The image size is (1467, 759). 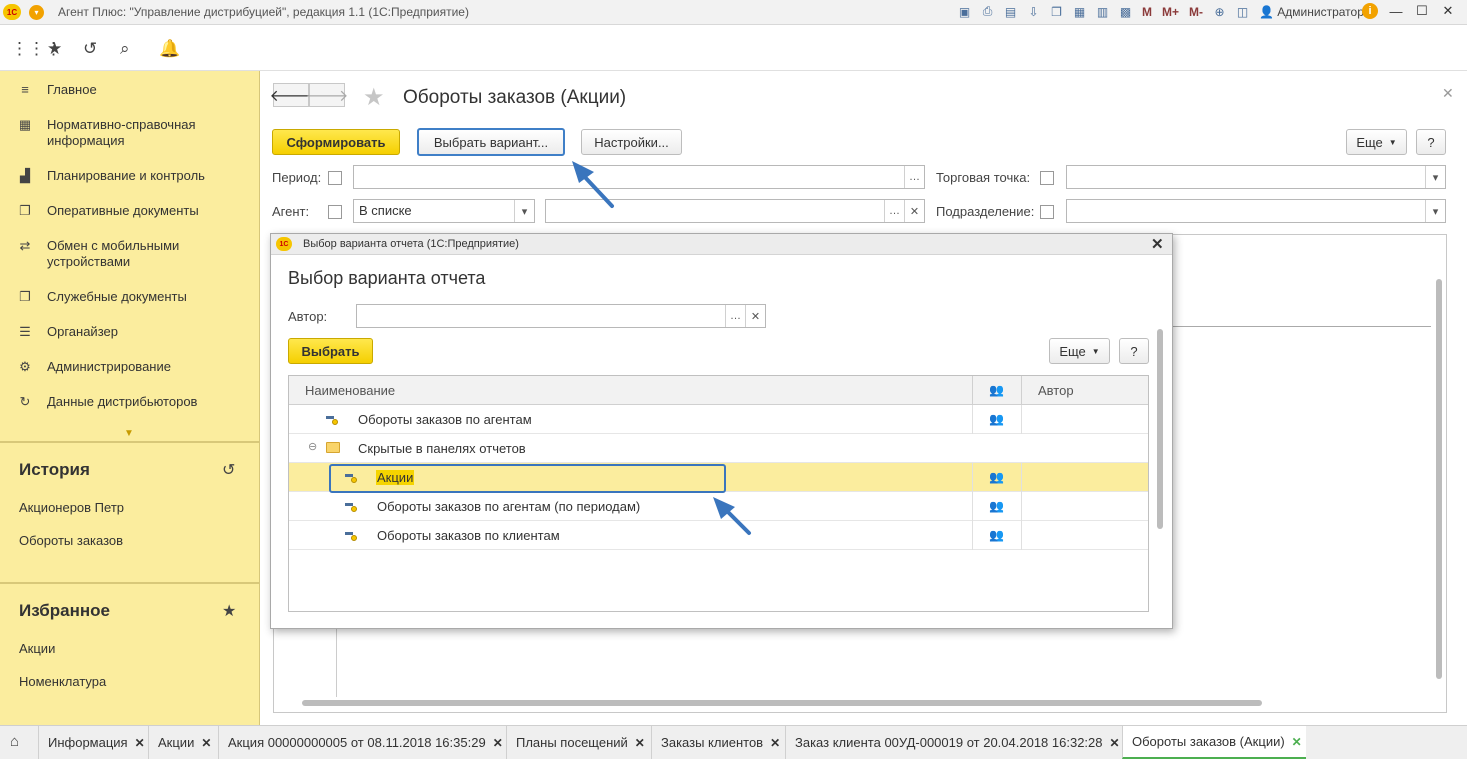 What do you see at coordinates (1422, 11) in the screenshot?
I see `maximize-icon: ☐` at bounding box center [1422, 11].